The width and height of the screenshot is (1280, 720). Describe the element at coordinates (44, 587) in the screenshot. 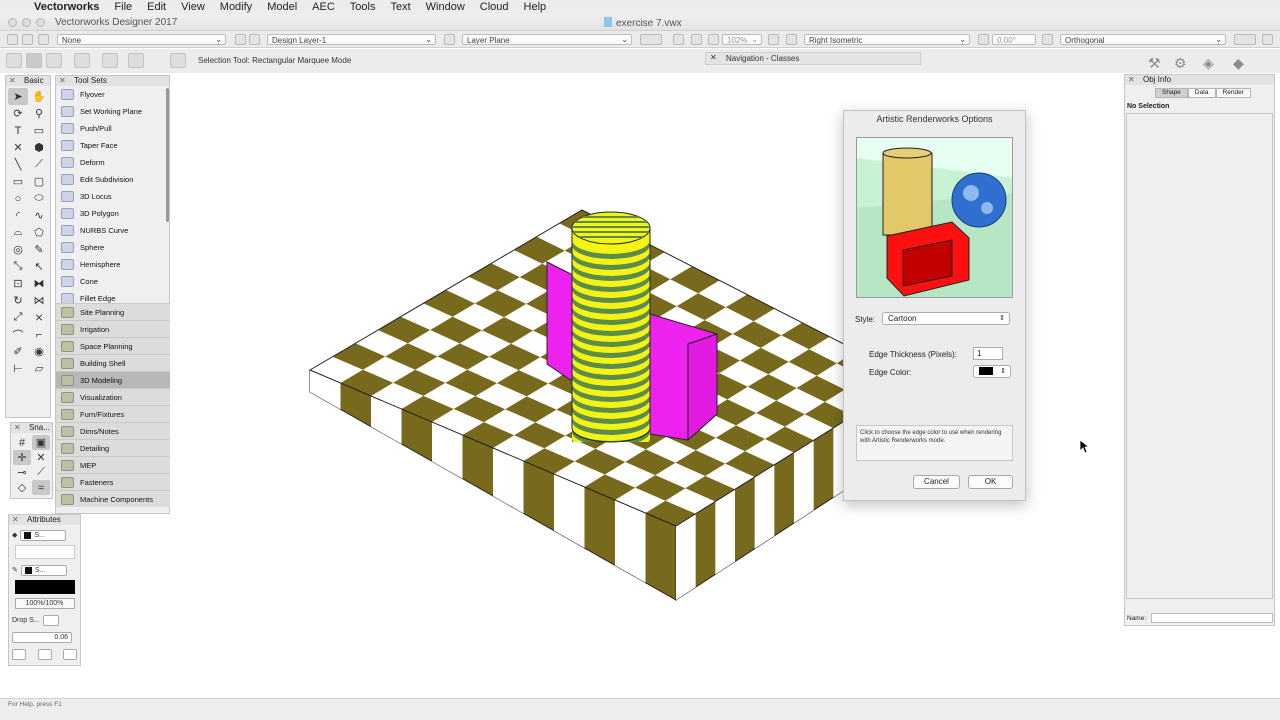

I see `pen-preview` at that location.